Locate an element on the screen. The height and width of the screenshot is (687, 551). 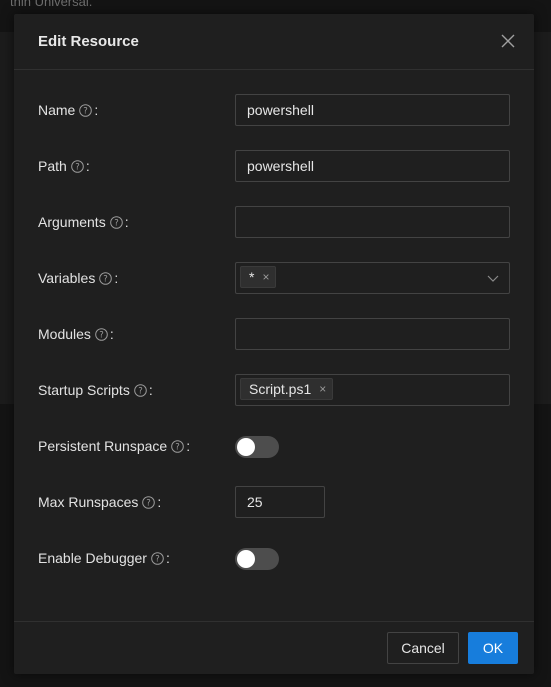
enable-debugger-row: Enable Debugger ? : is located at coordinates (274, 558).